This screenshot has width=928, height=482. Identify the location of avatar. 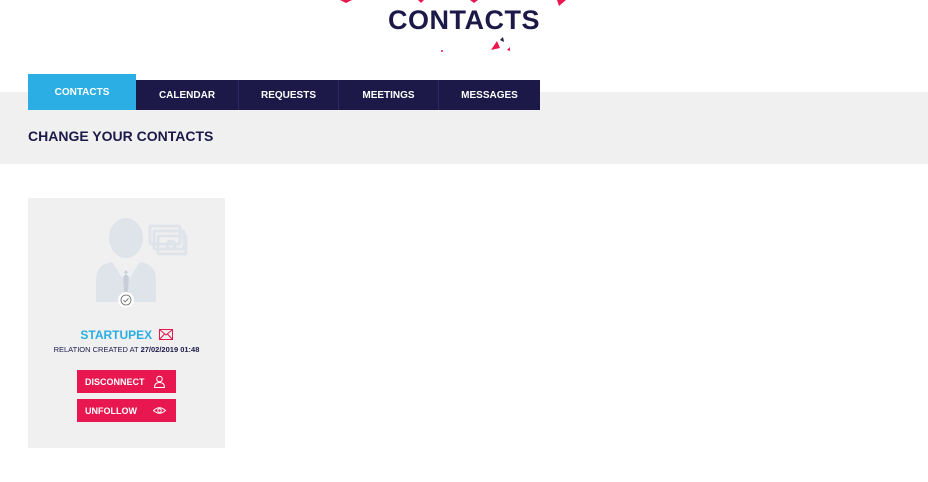
(142, 260).